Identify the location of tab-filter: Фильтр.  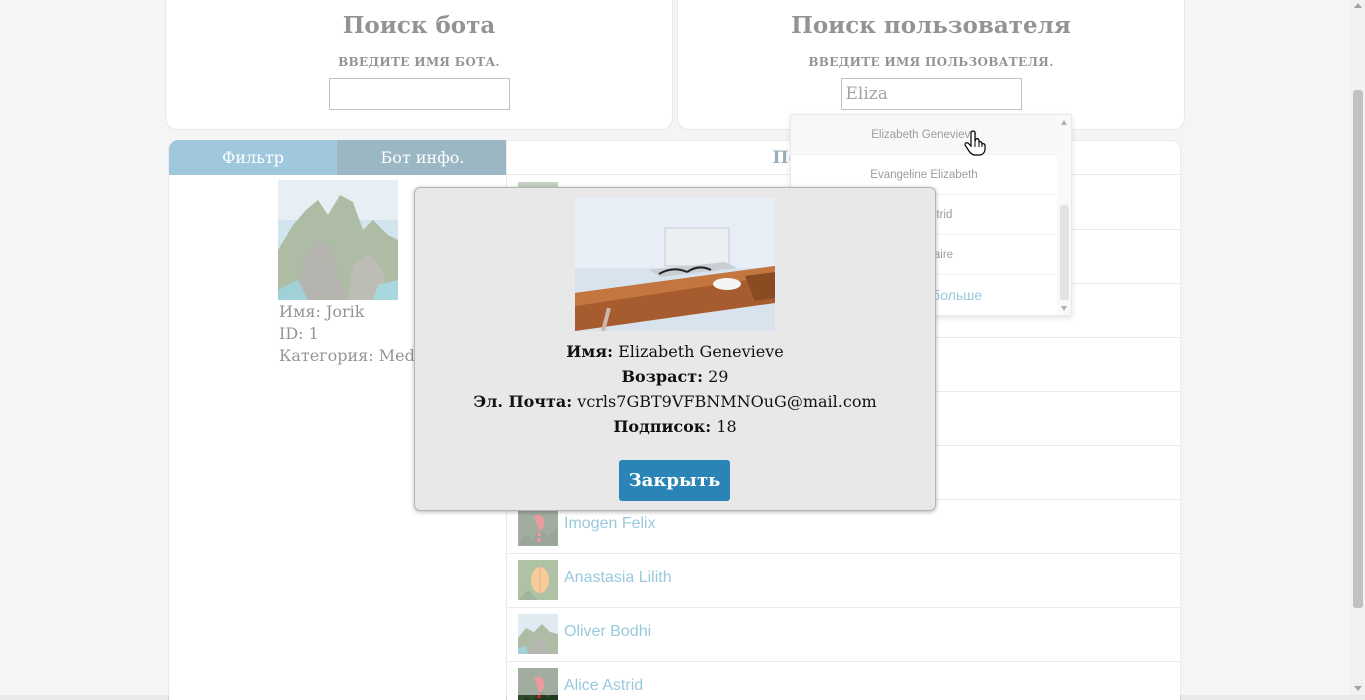
(253, 157).